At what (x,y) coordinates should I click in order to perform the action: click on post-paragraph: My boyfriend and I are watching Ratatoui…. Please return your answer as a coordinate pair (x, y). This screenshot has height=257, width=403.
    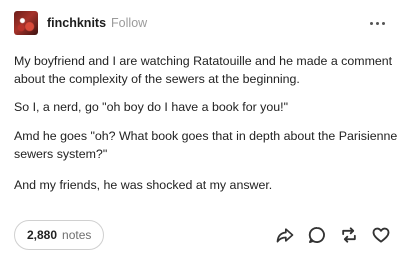
    Looking at the image, I should click on (203, 70).